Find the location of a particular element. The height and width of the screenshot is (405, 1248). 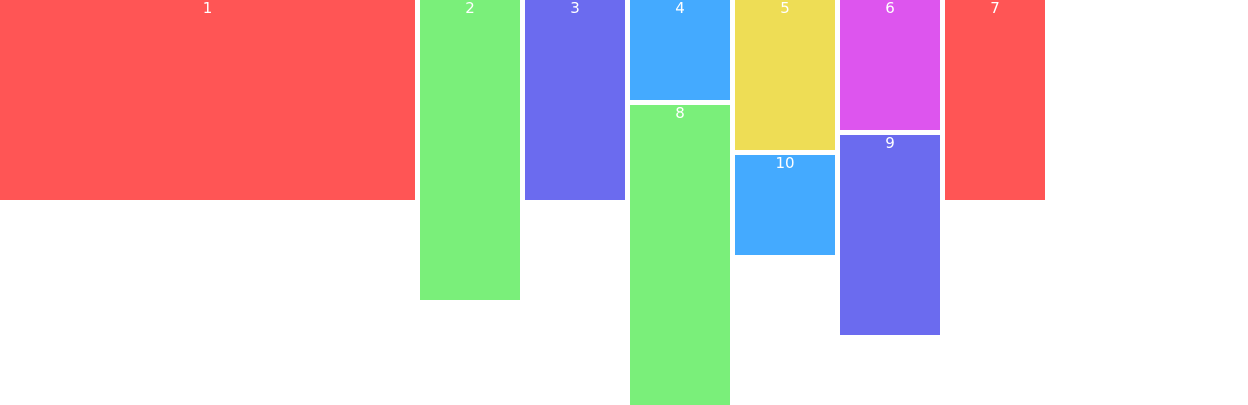

tile-5: 5 is located at coordinates (785, 75).